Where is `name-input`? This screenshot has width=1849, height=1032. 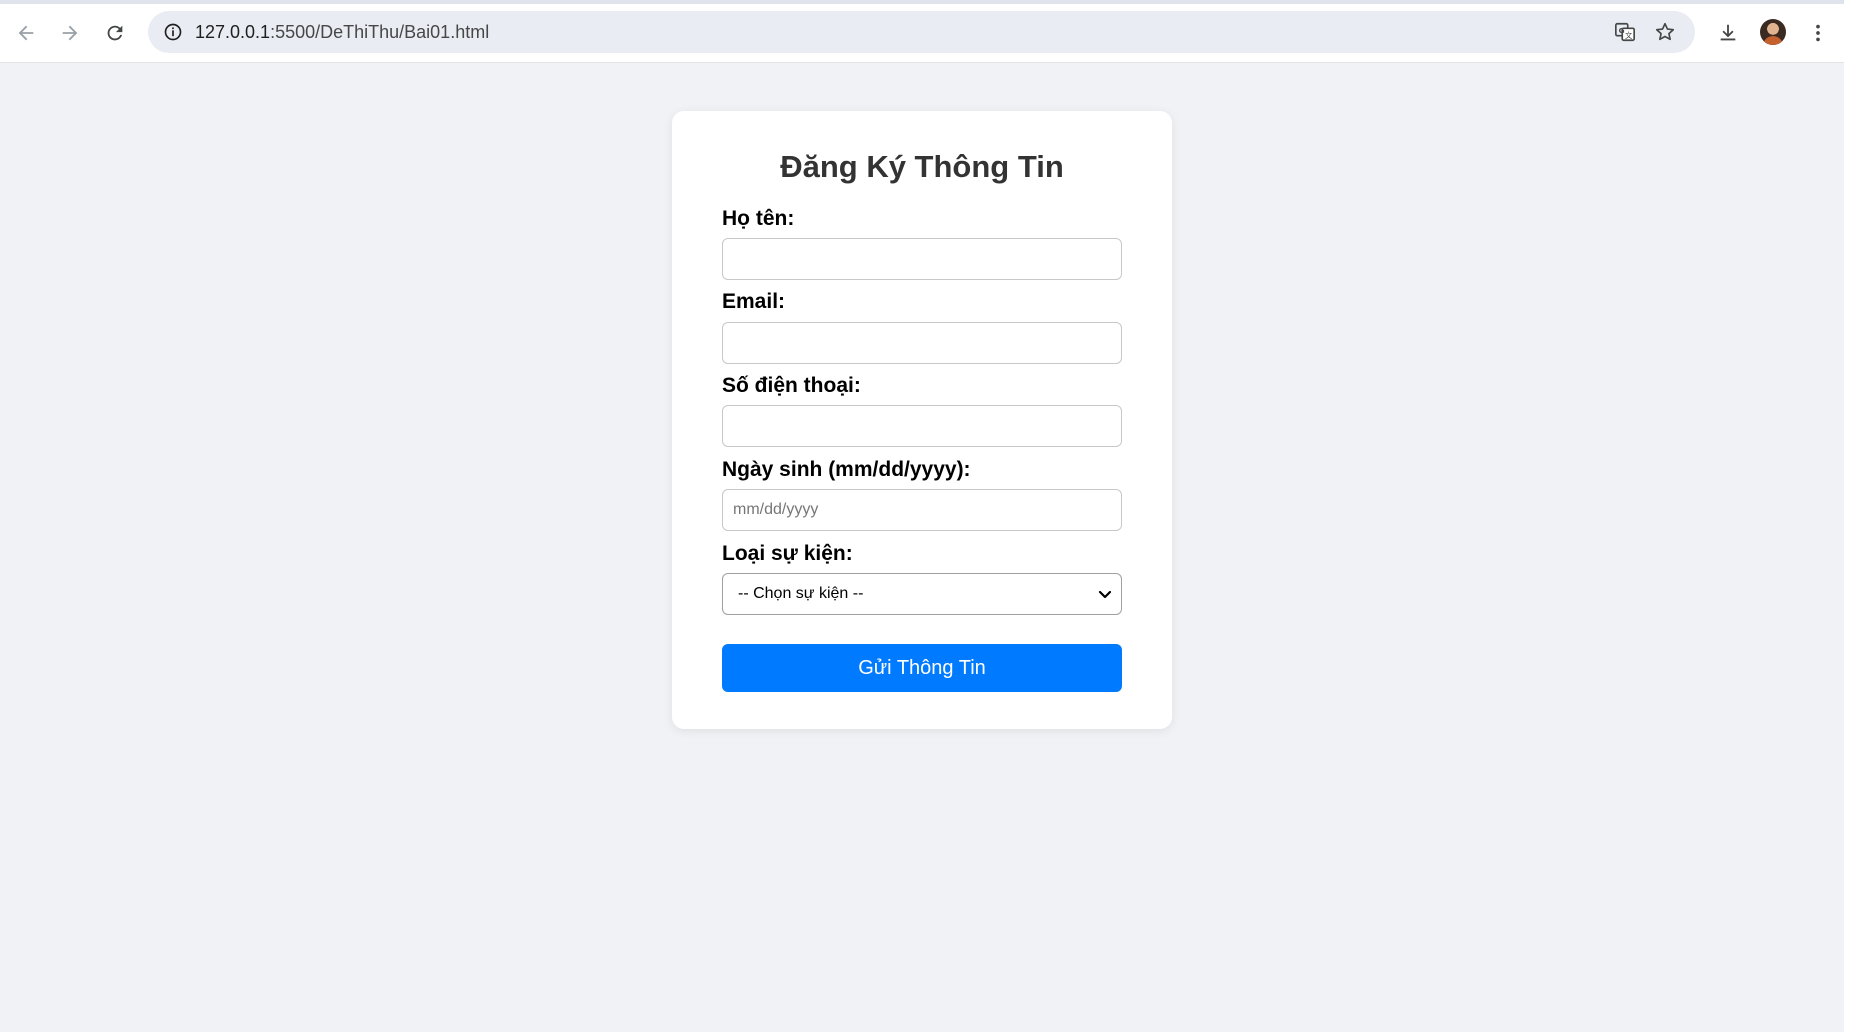
name-input is located at coordinates (922, 259).